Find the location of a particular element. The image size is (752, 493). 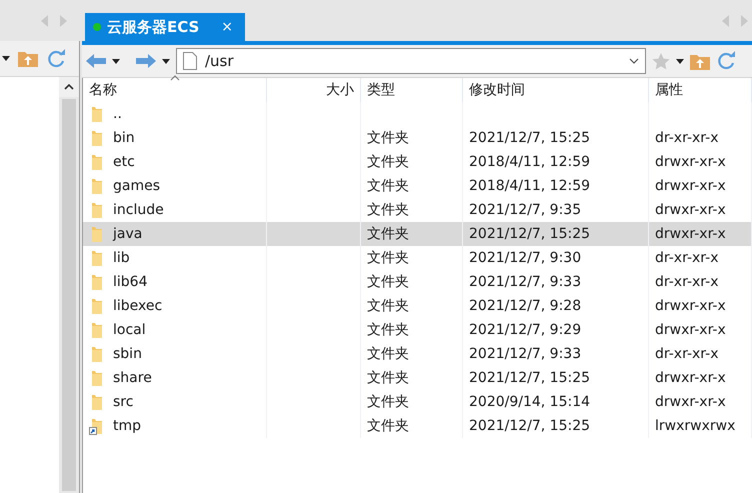

file-row: local 文件夹 2021/12/7, 9:29 drwxr-xr-x is located at coordinates (417, 330).